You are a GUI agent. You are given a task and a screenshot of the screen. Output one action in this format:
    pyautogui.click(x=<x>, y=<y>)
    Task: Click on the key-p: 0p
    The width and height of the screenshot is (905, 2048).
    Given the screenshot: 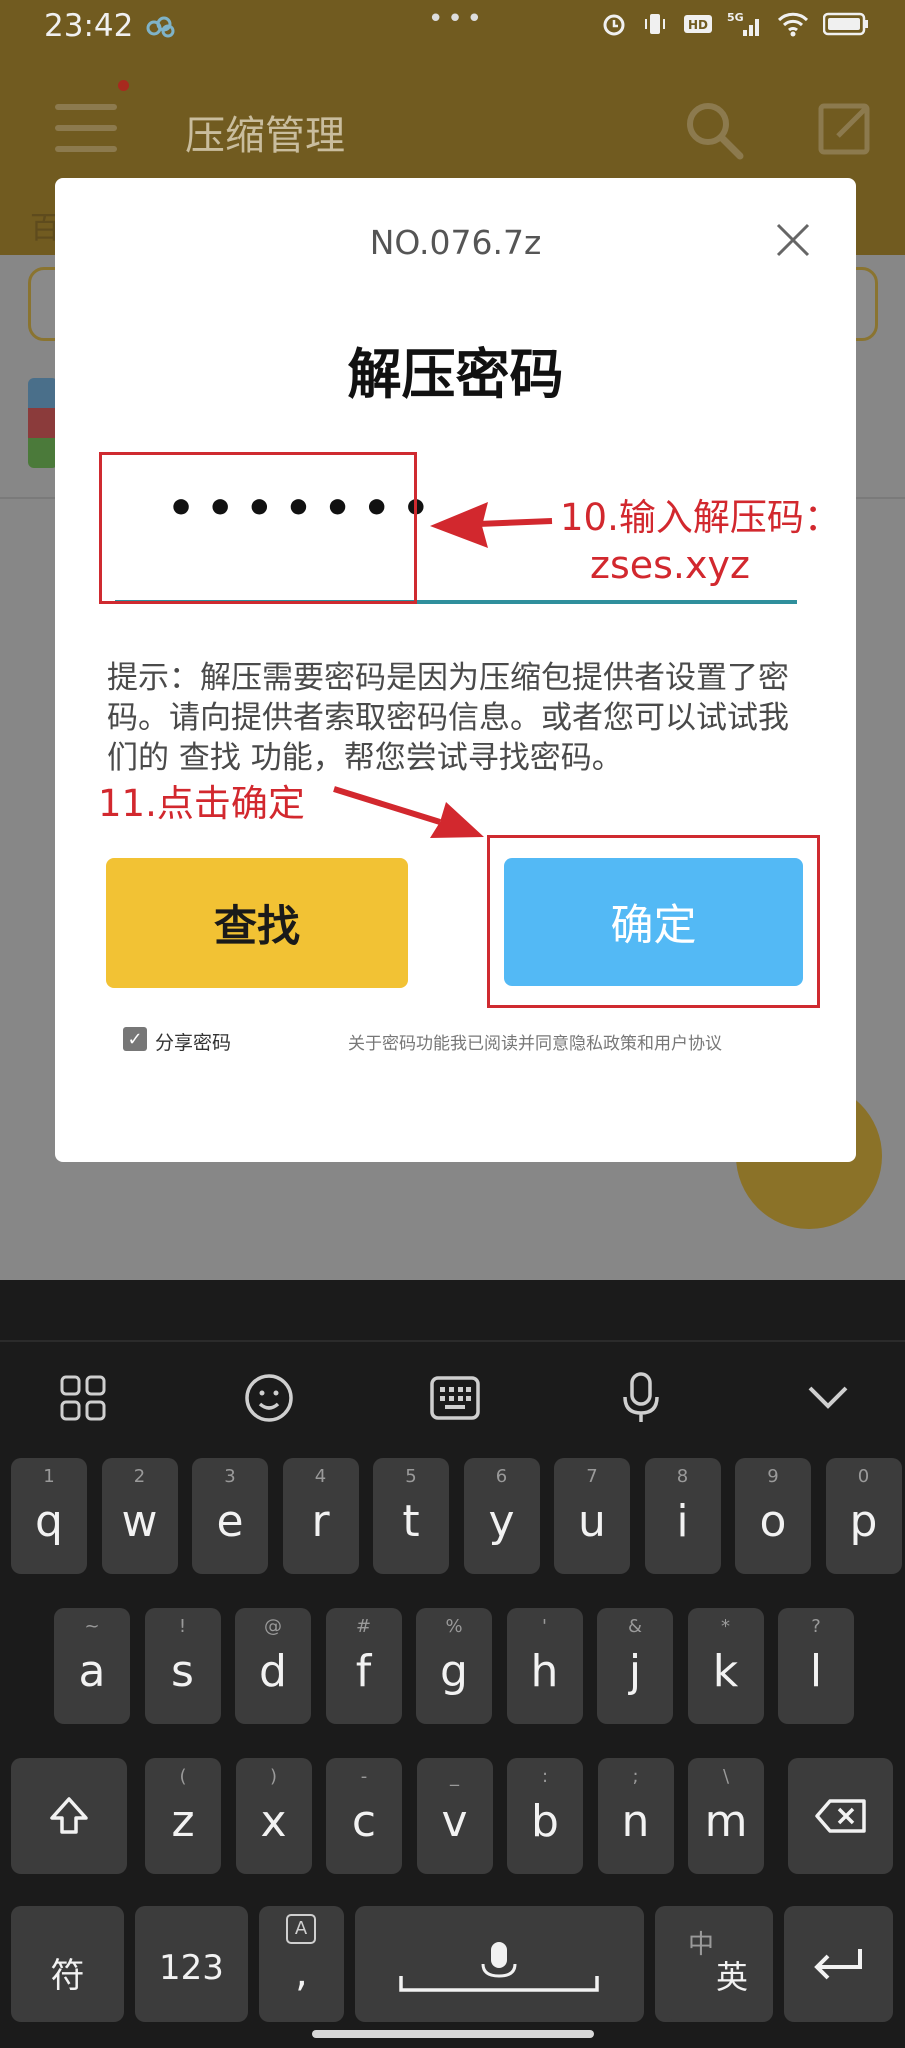 What is the action you would take?
    pyautogui.click(x=863, y=1516)
    